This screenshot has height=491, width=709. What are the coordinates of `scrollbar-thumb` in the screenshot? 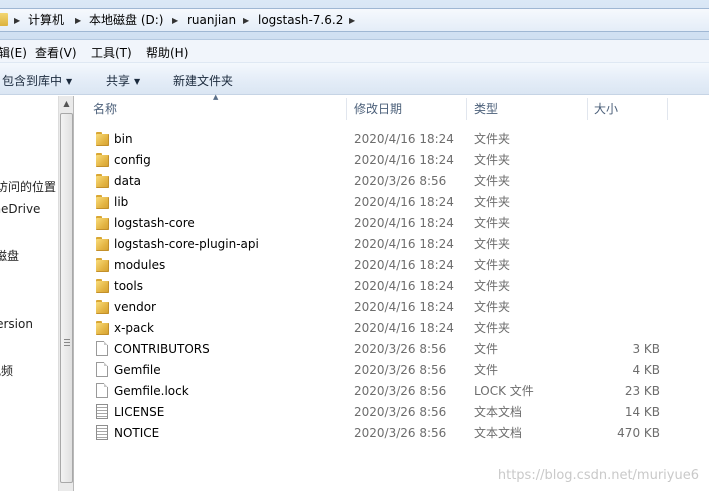 It's located at (66, 298).